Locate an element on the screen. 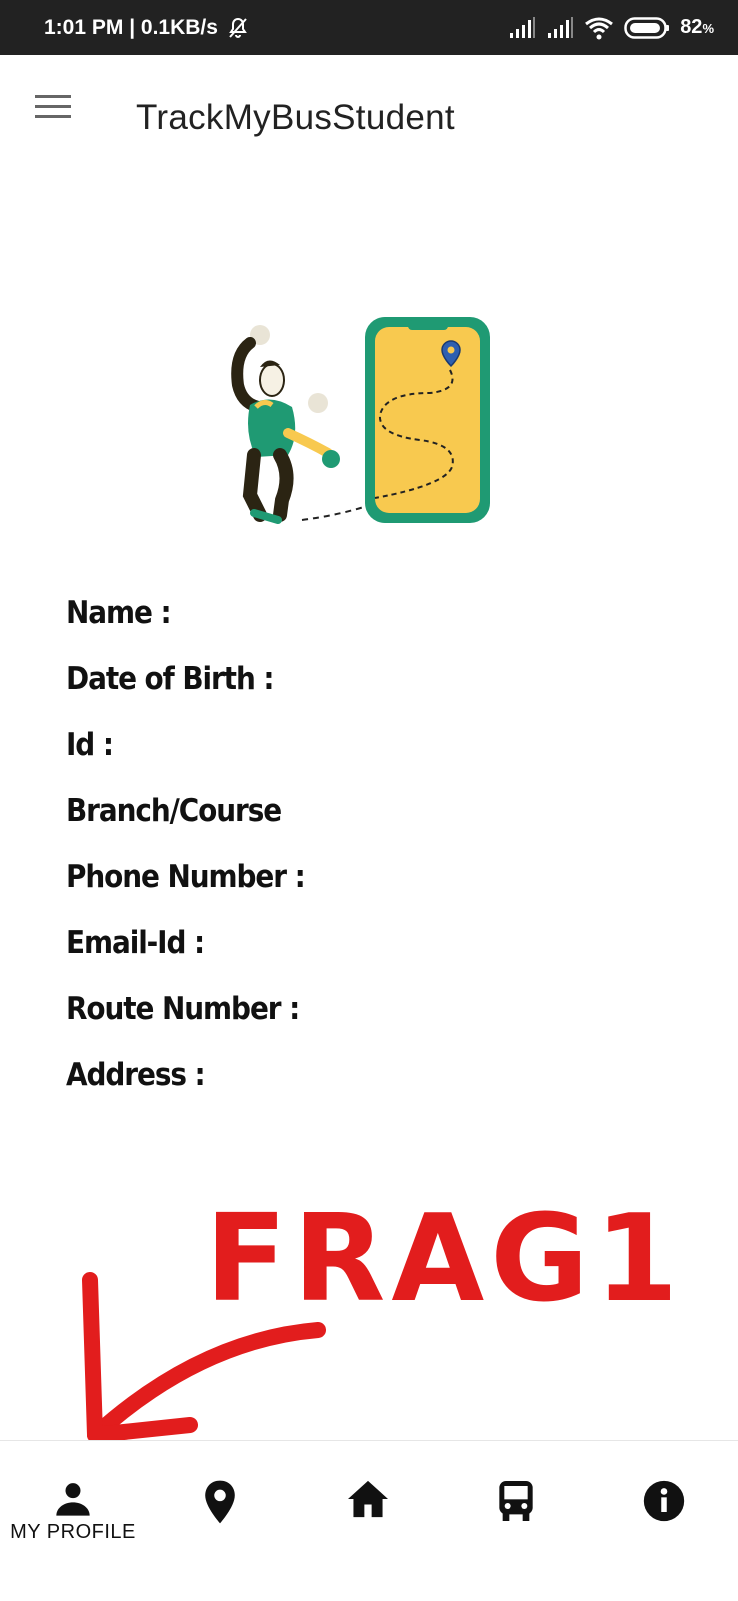  tracking-illustration is located at coordinates (365, 427).